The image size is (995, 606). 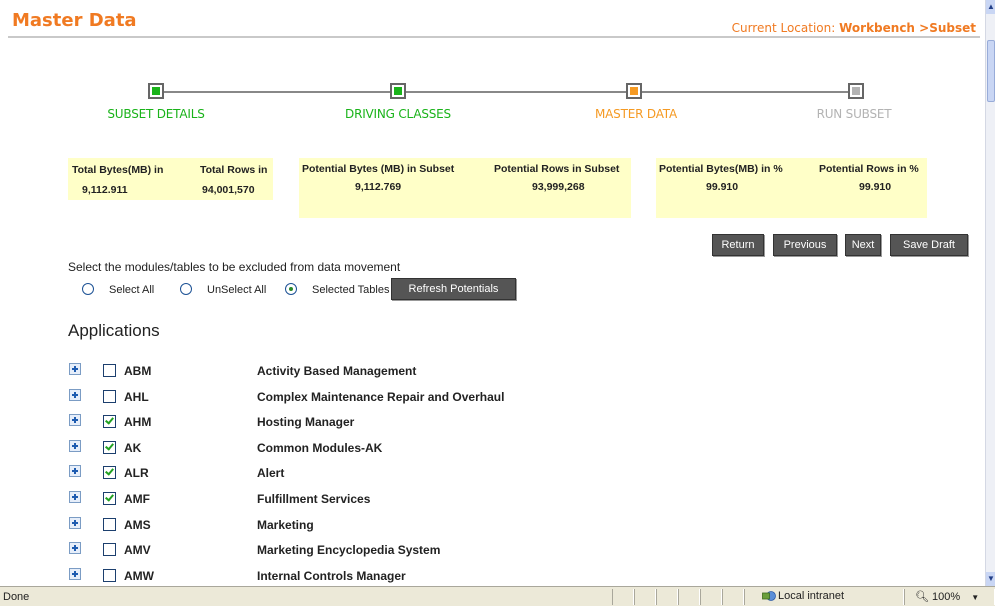 I want to click on module-name: Internal Controls Manager, so click(x=331, y=575).